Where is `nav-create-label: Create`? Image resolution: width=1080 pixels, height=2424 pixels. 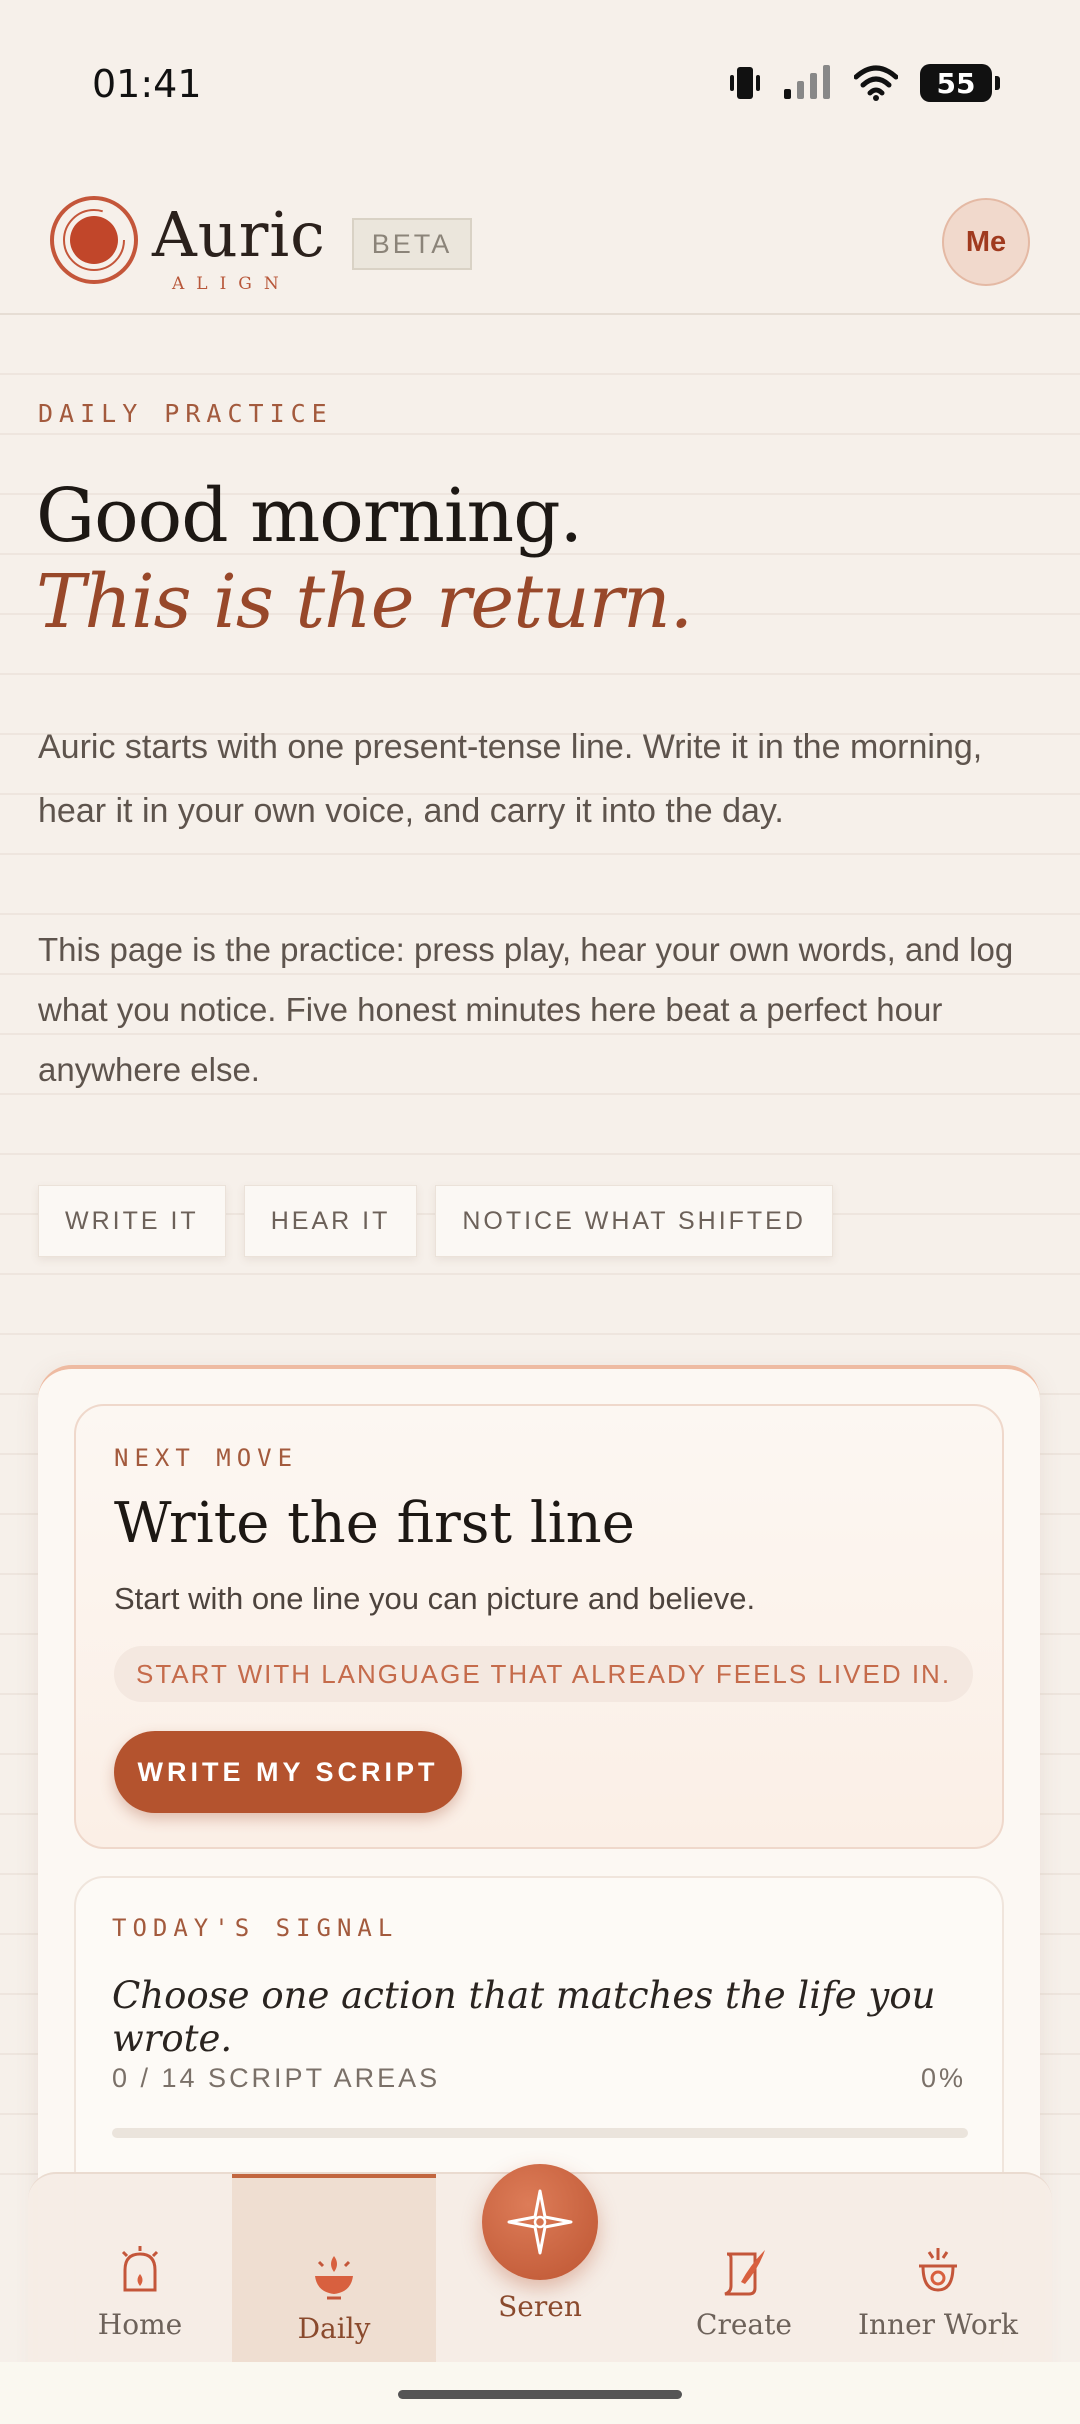
nav-create-label: Create is located at coordinates (744, 2324).